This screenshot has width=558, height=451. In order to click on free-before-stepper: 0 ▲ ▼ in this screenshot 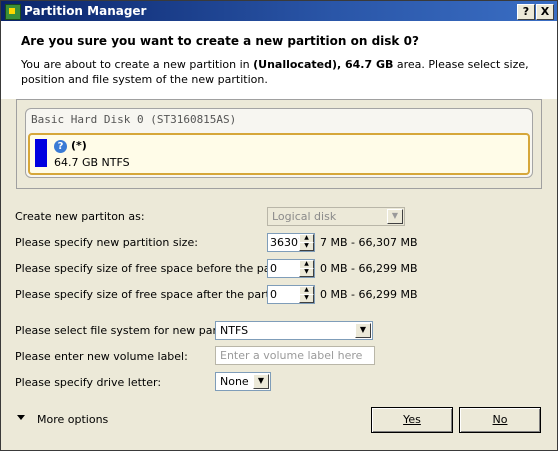, I will do `click(291, 268)`.